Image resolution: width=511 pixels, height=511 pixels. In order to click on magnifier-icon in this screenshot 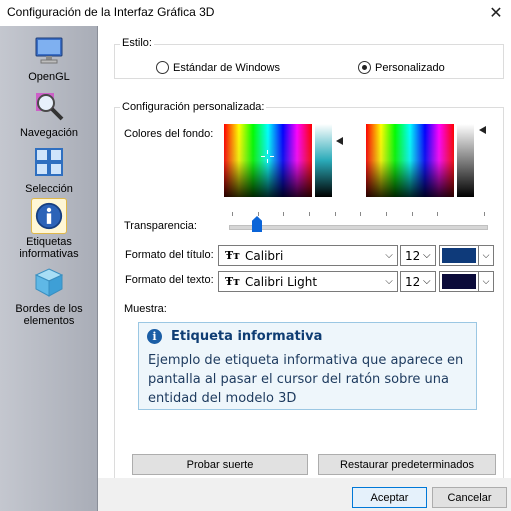, I will do `click(50, 107)`.